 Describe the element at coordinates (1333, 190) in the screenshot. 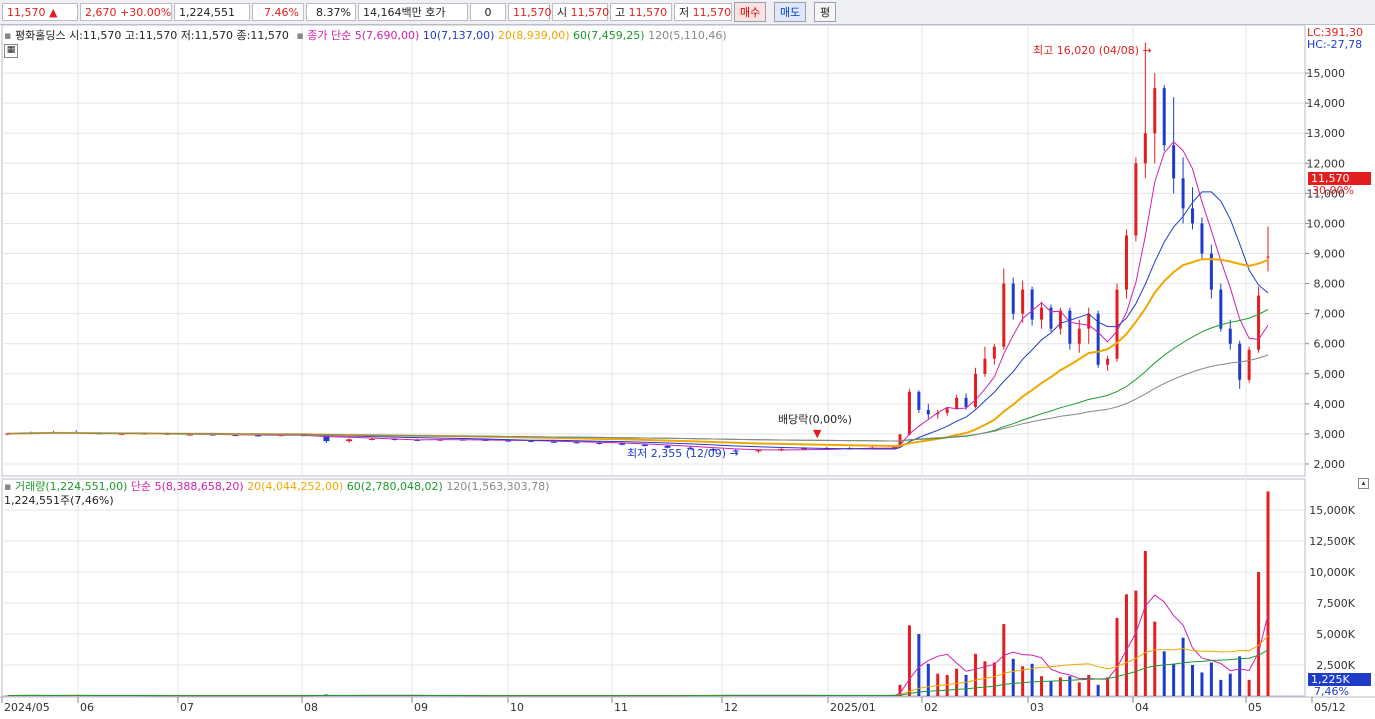

I see `current-pct-tag: 30,00%` at that location.